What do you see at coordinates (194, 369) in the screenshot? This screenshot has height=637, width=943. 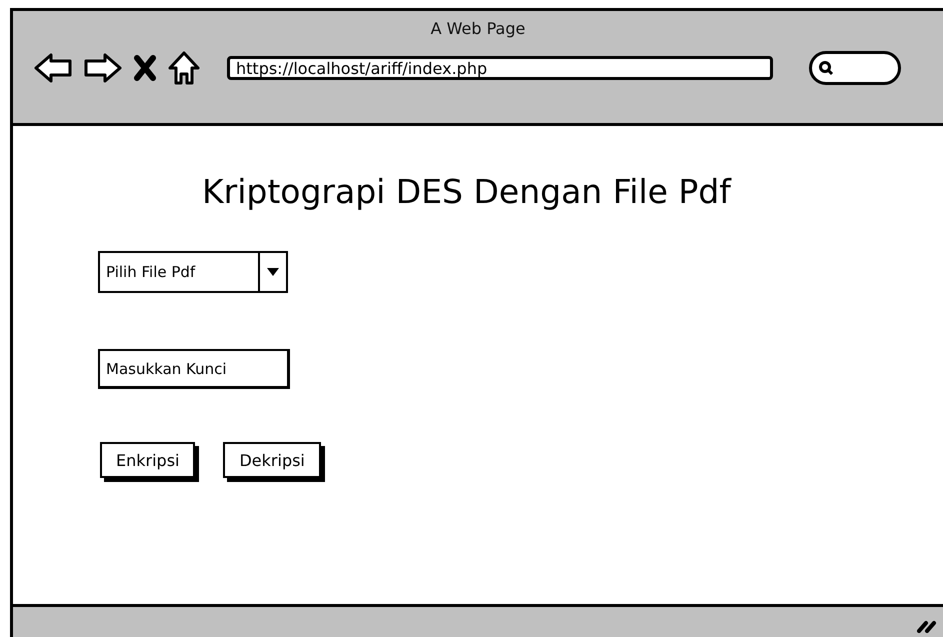 I see `key-input-field: Masukkan Kunci` at bounding box center [194, 369].